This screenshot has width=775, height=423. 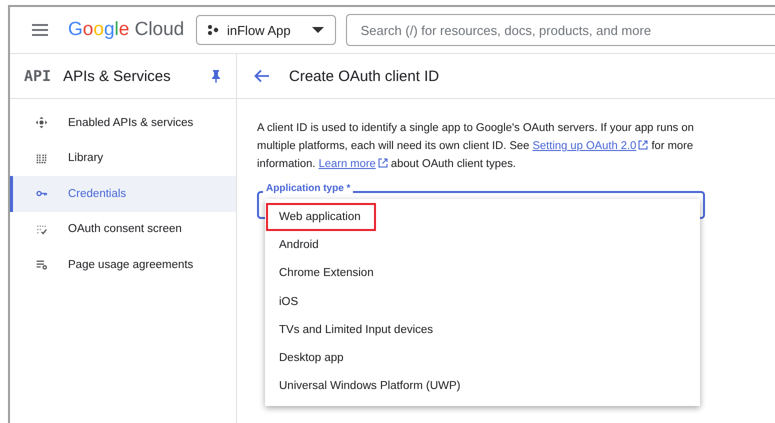 What do you see at coordinates (213, 30) in the screenshot?
I see `project-icon` at bounding box center [213, 30].